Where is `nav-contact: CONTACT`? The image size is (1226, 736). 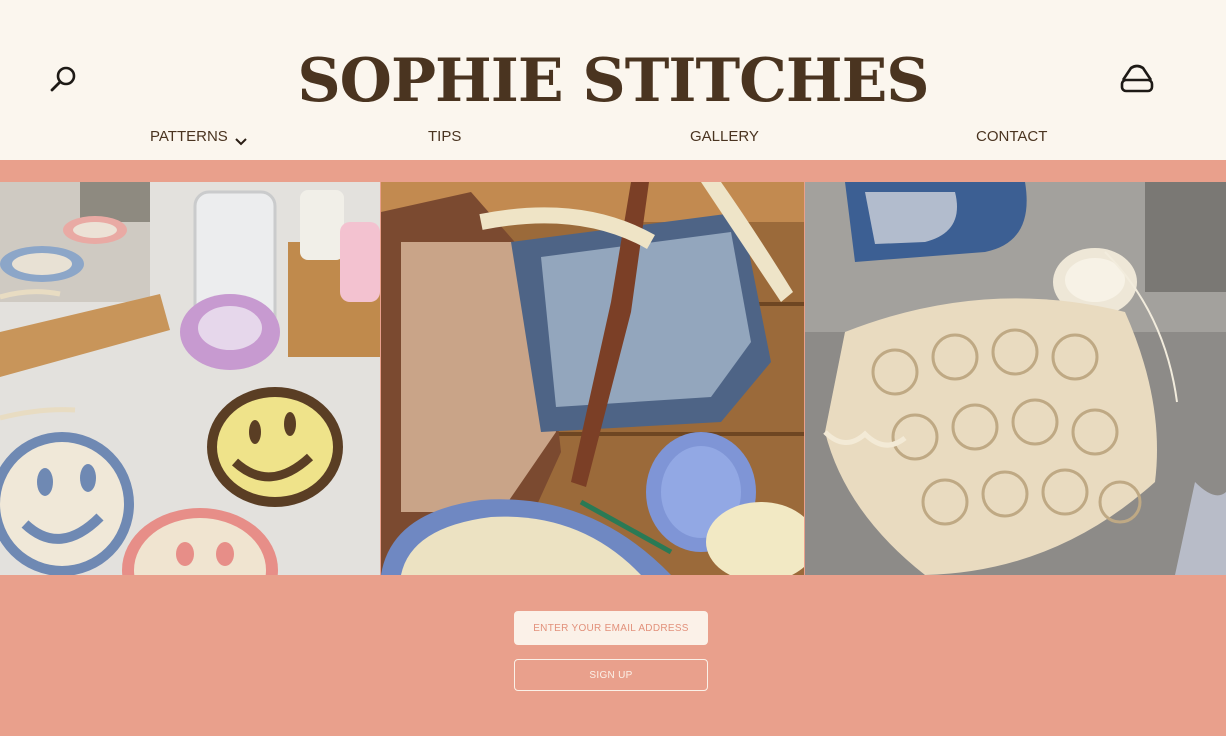
nav-contact: CONTACT is located at coordinates (1011, 137).